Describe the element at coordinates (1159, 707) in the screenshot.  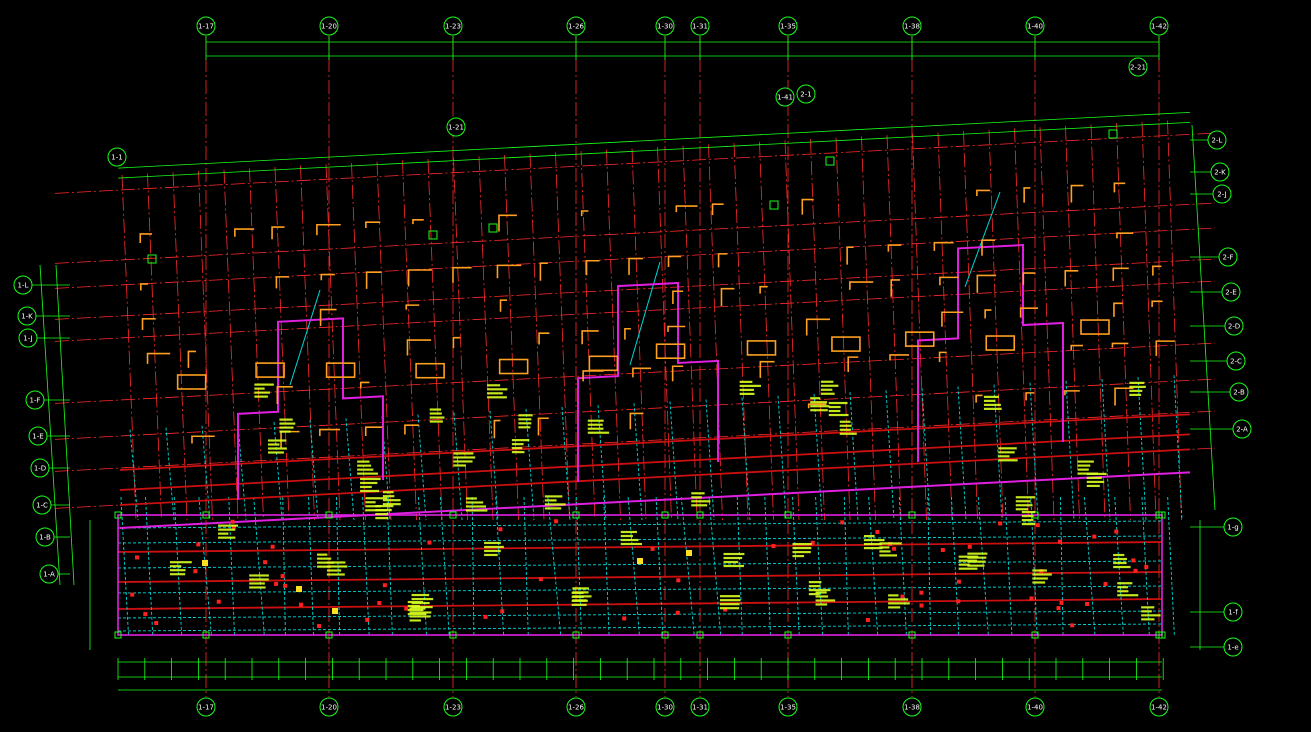
I see `axis-bubble-bottom-9: 1-42` at that location.